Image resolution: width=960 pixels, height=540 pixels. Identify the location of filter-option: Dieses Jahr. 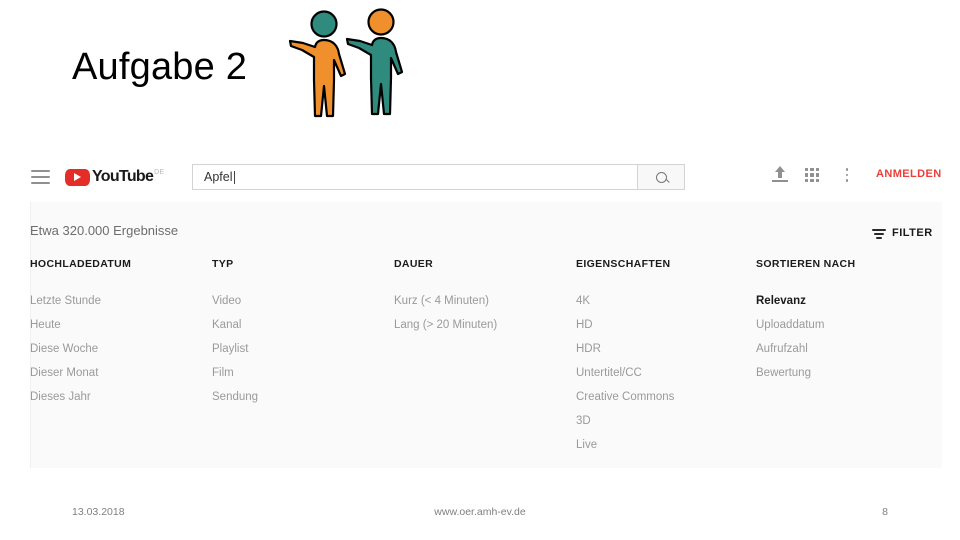
(121, 397).